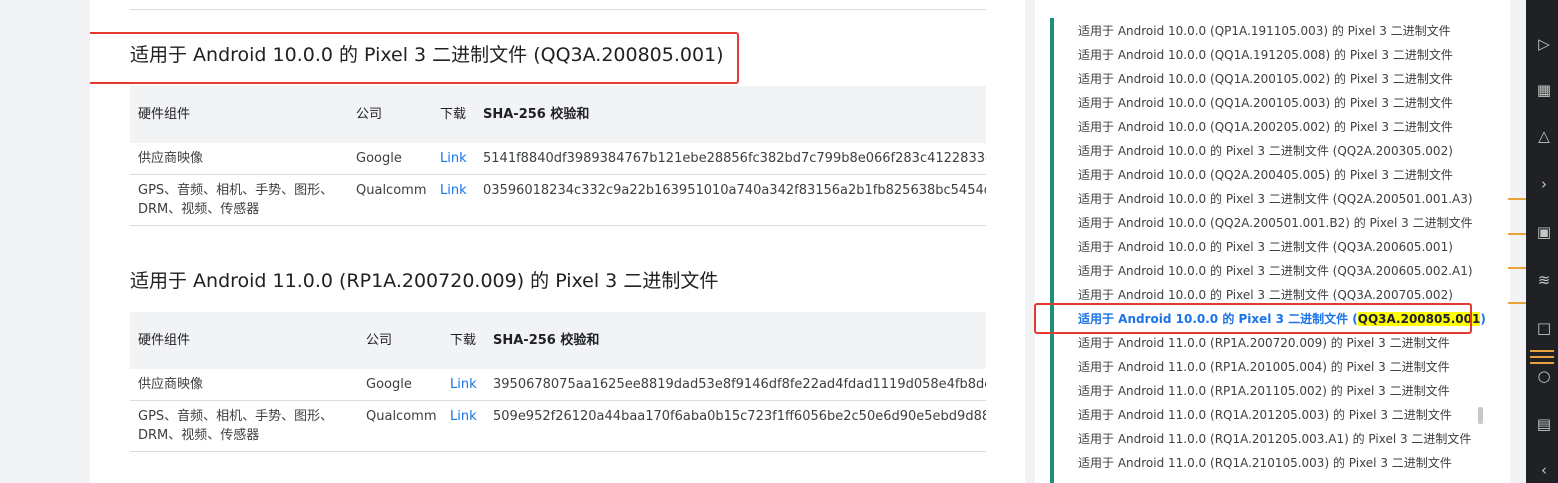  I want to click on flask-icon: △, so click(1544, 136).